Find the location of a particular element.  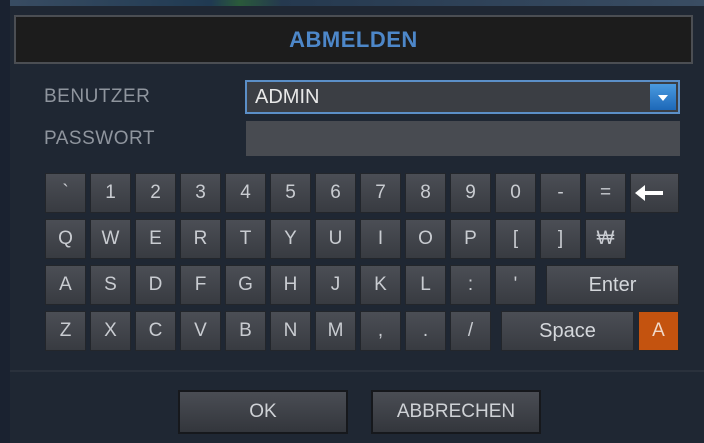

cancel-button: ABBRECHEN is located at coordinates (456, 412).